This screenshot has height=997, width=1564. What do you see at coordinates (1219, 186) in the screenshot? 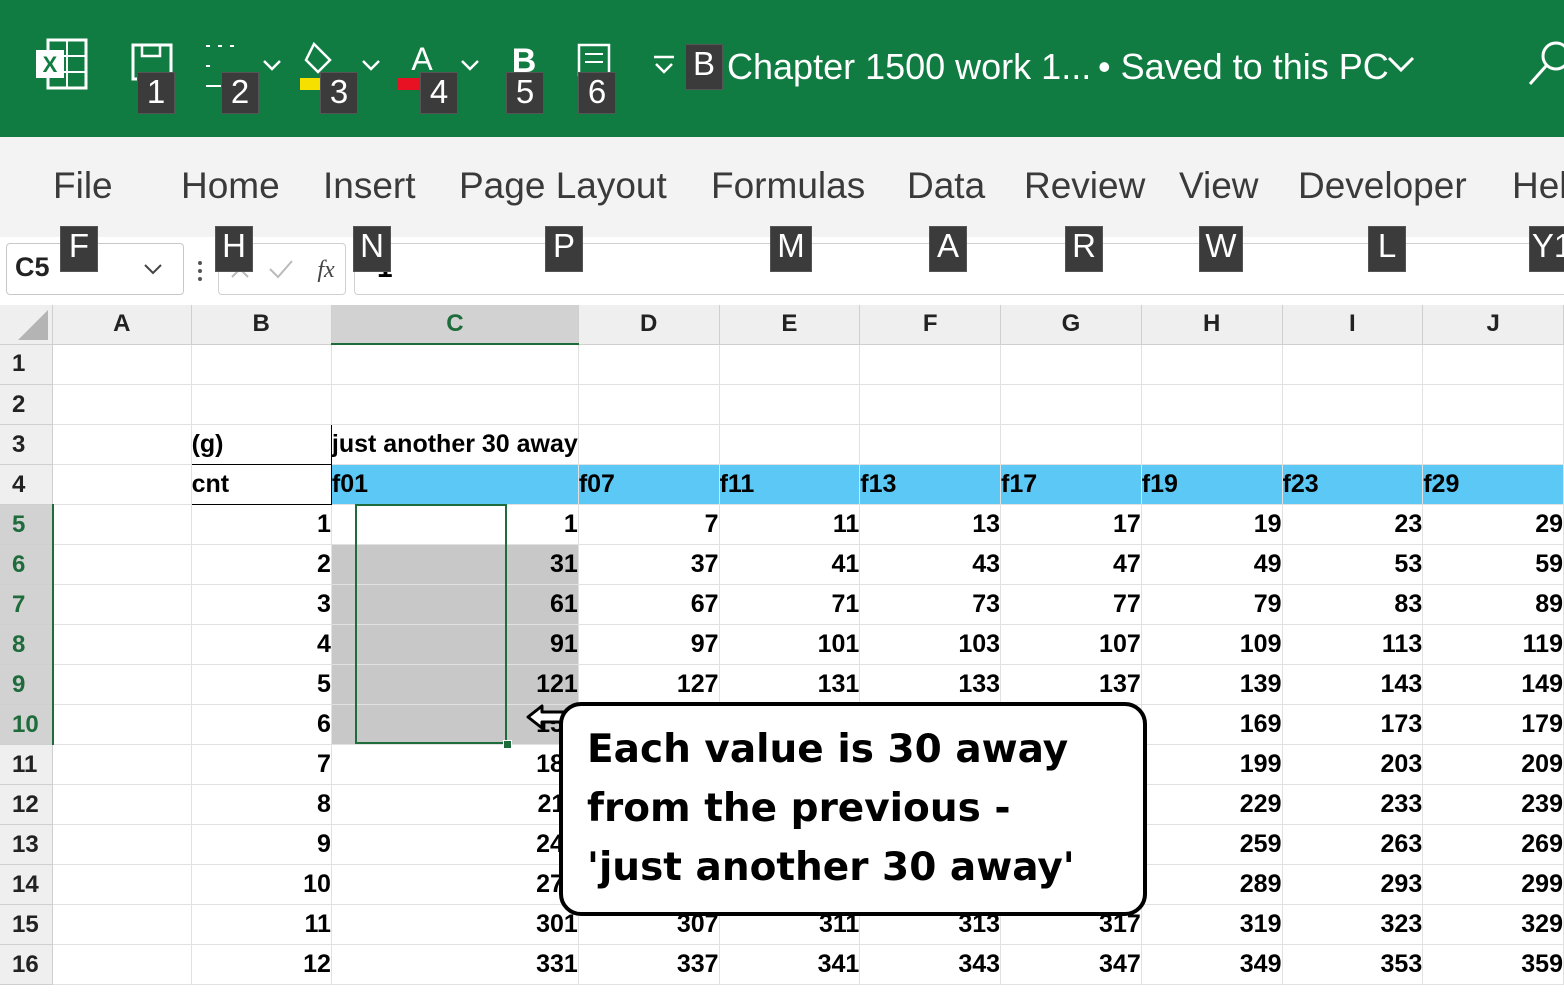
I see `tab-view: View` at bounding box center [1219, 186].